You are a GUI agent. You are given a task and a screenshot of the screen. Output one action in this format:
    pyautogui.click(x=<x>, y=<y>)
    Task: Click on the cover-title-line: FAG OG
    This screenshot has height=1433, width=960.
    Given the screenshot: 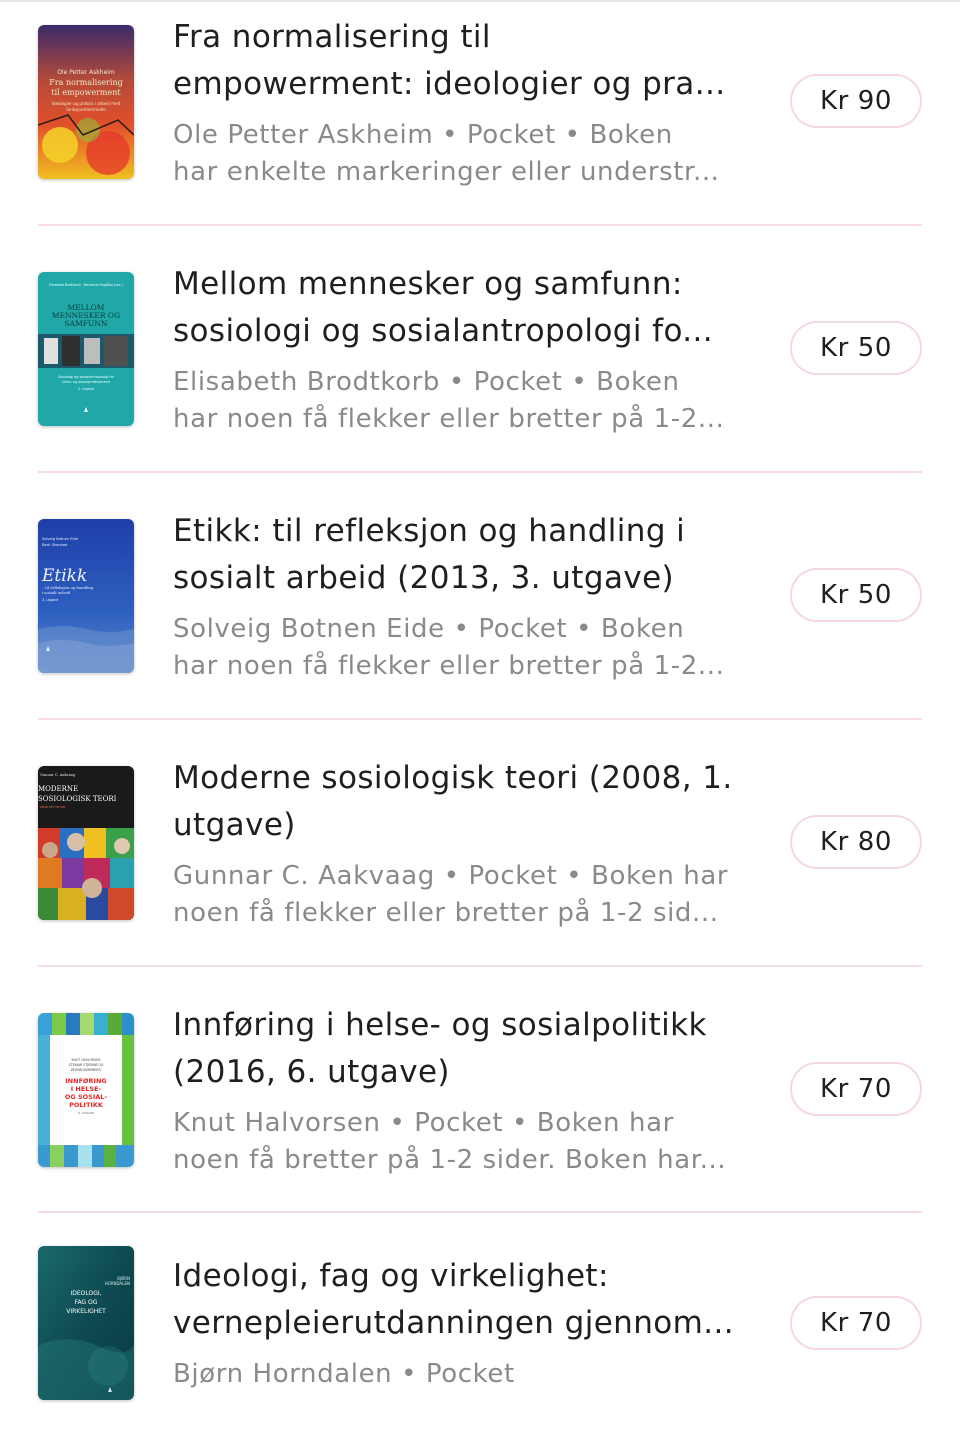 What is the action you would take?
    pyautogui.click(x=86, y=1302)
    